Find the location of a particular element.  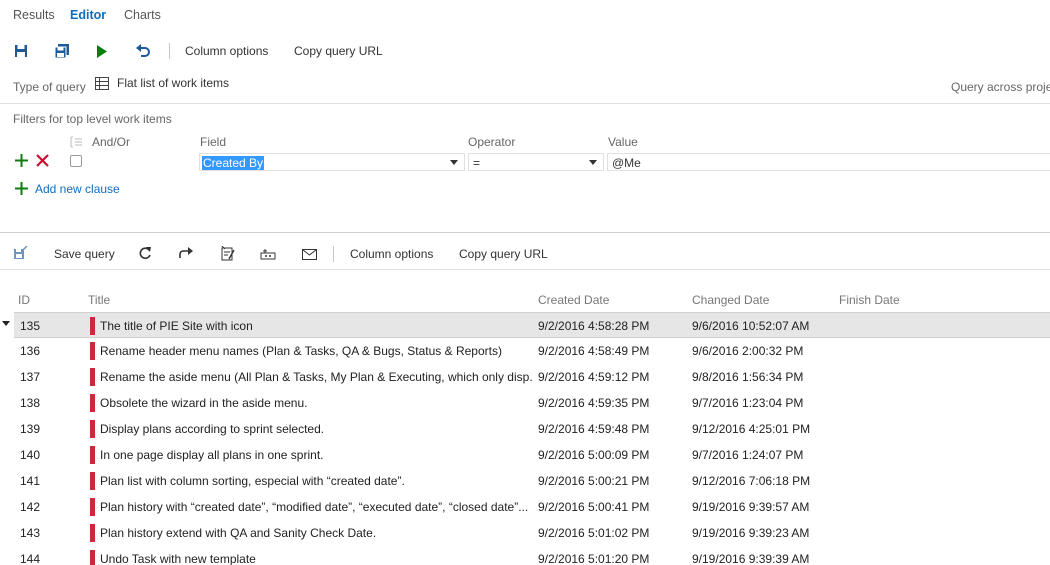

tab-charts: Charts is located at coordinates (142, 15).